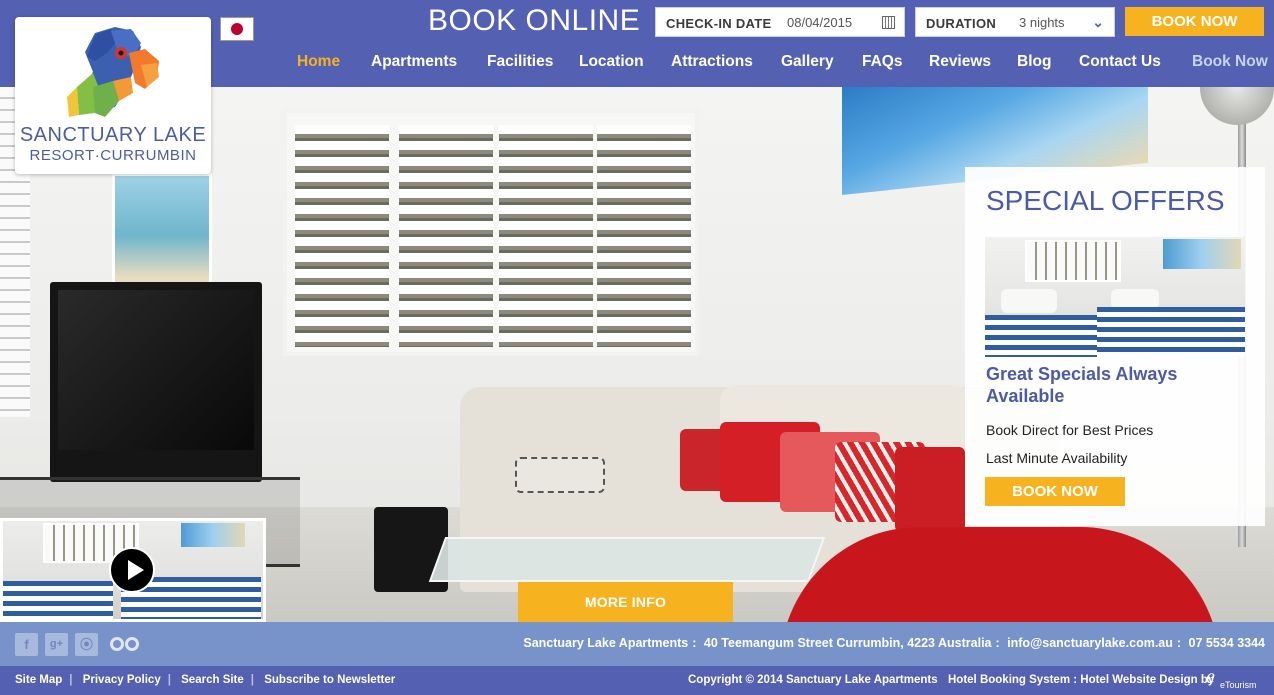  Describe the element at coordinates (1034, 62) in the screenshot. I see `nav-blog: Blog` at that location.